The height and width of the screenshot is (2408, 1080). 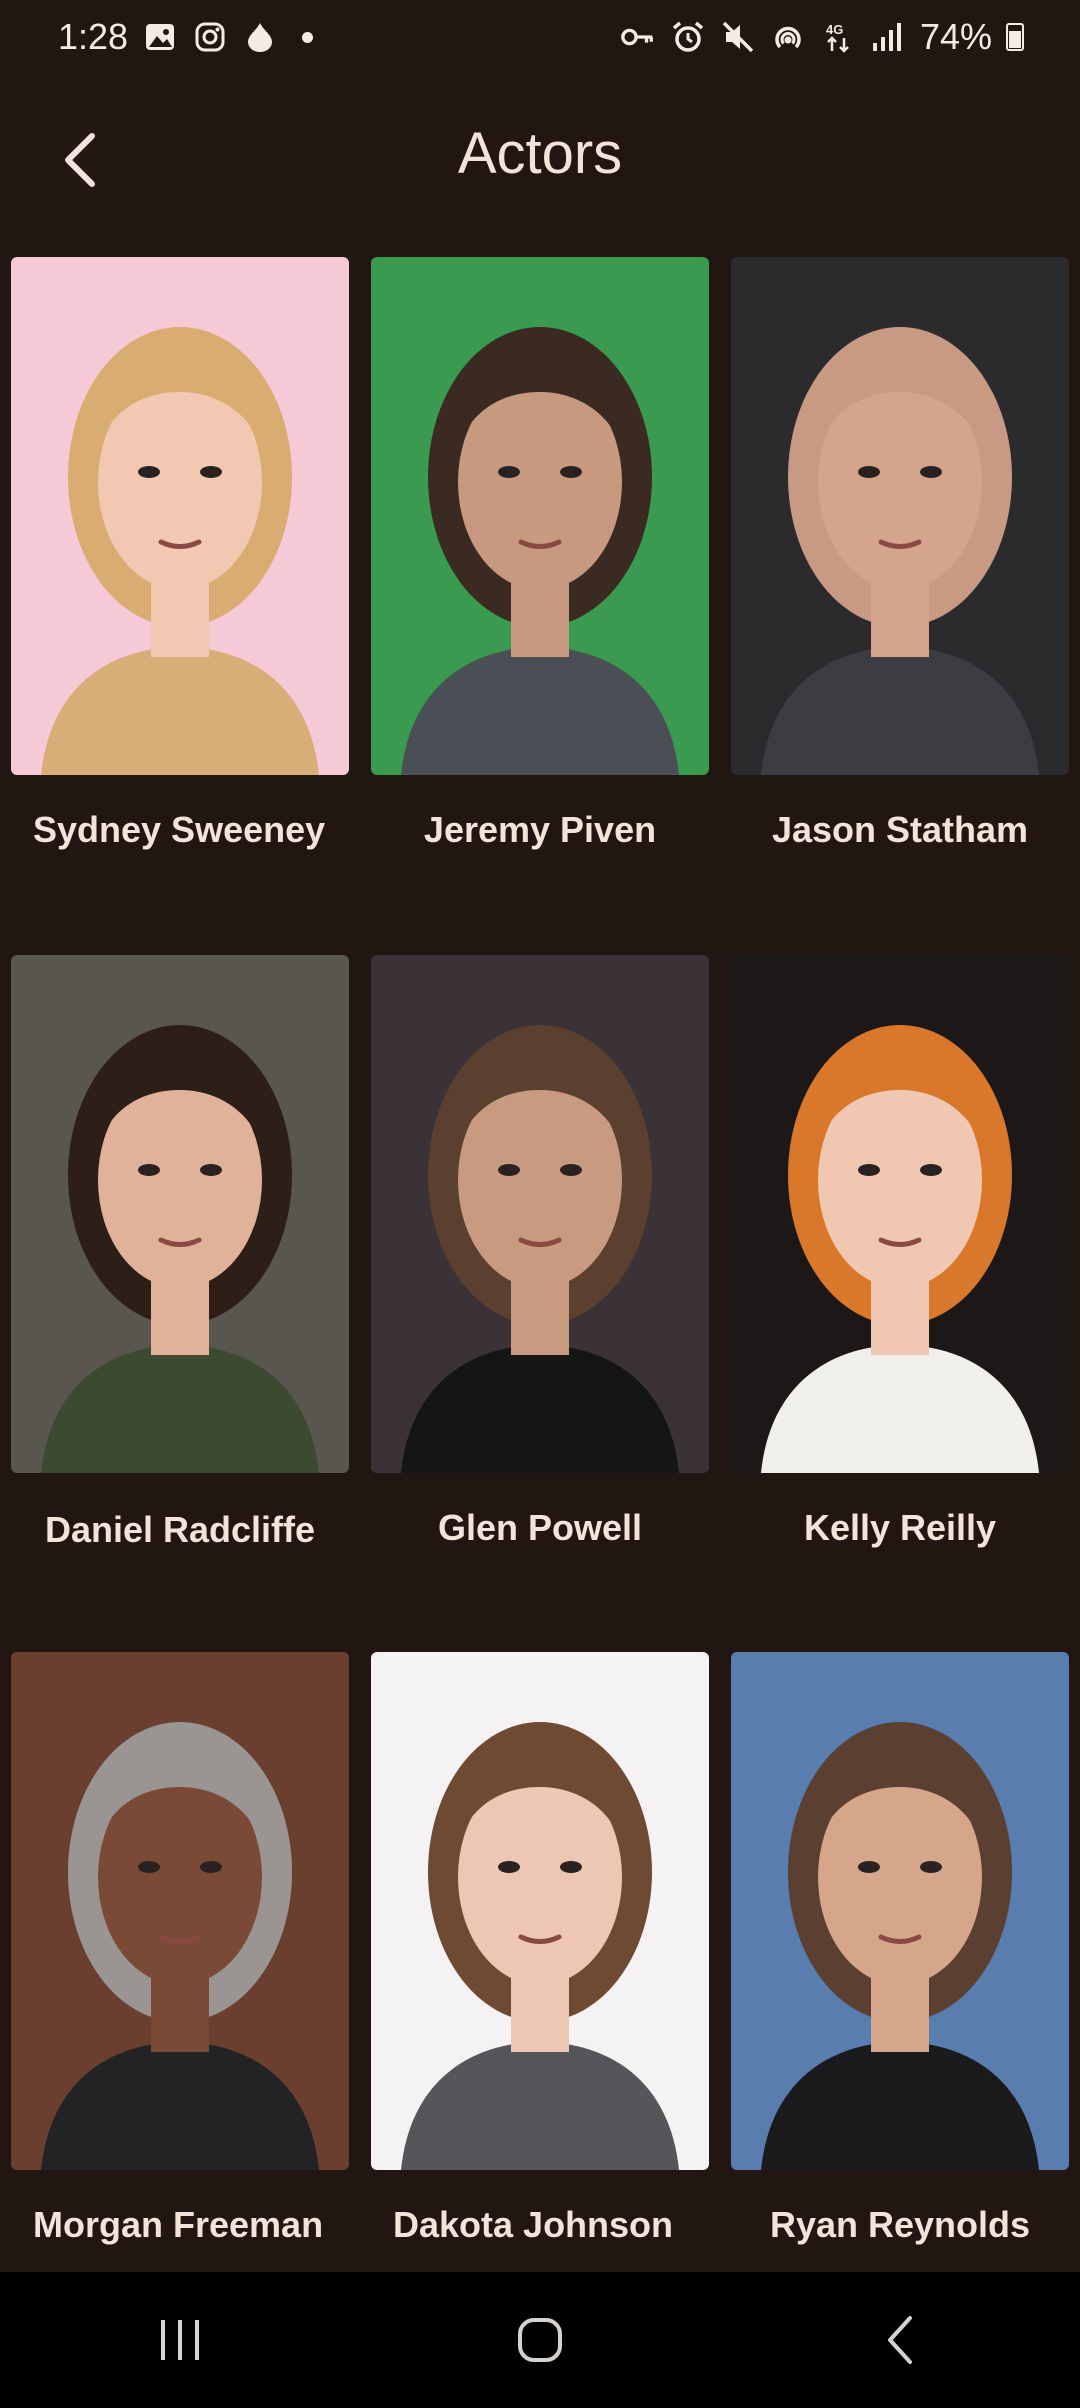 I want to click on nav-back-icon, so click(x=900, y=2340).